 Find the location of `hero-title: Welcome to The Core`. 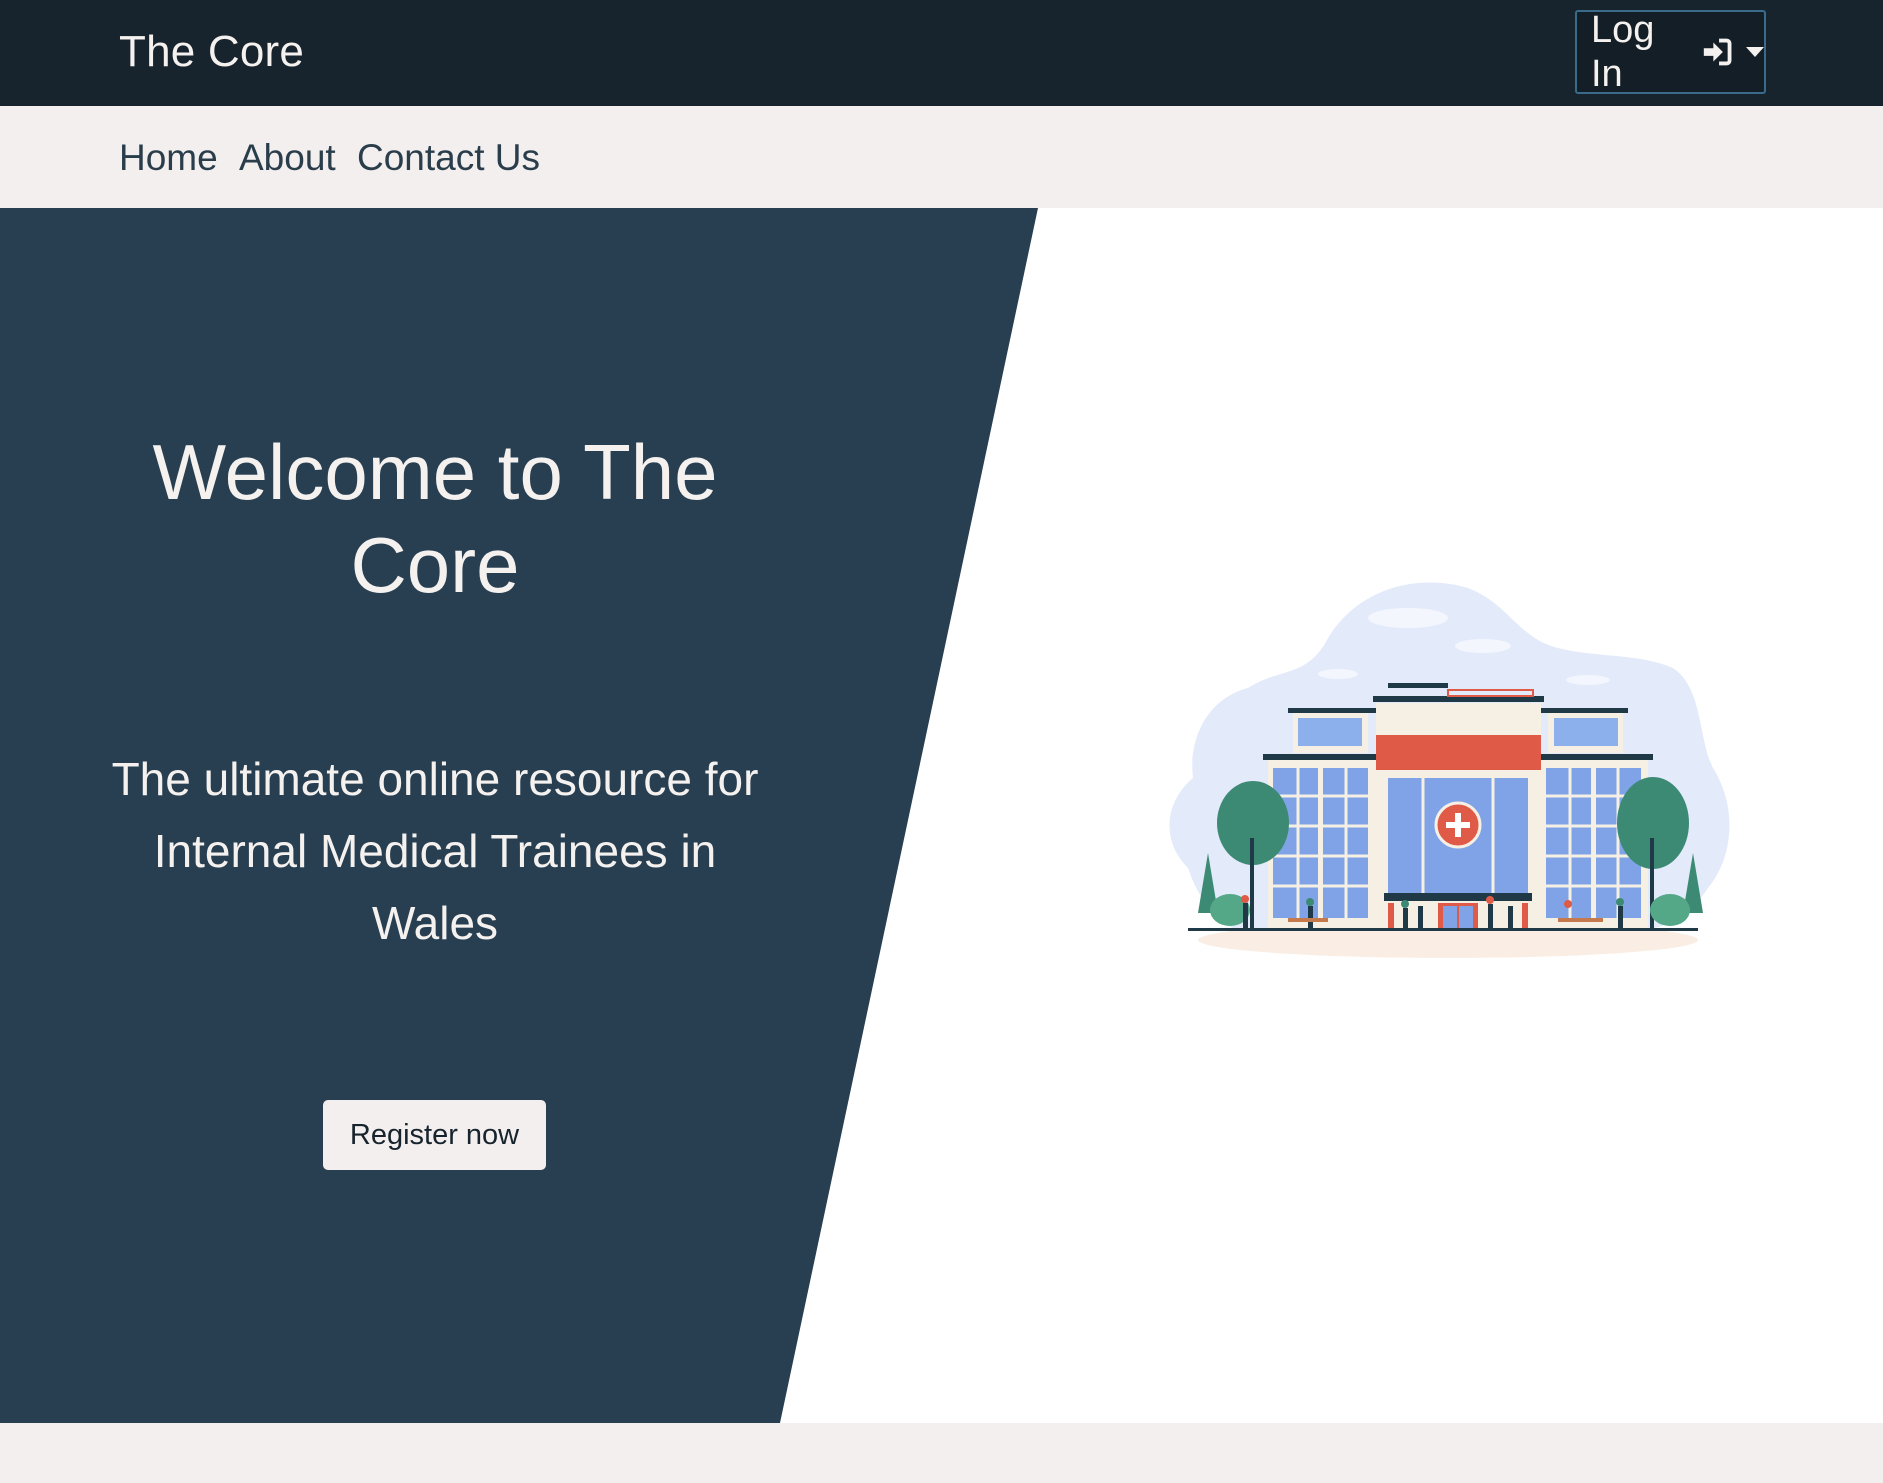

hero-title: Welcome to The Core is located at coordinates (435, 518).